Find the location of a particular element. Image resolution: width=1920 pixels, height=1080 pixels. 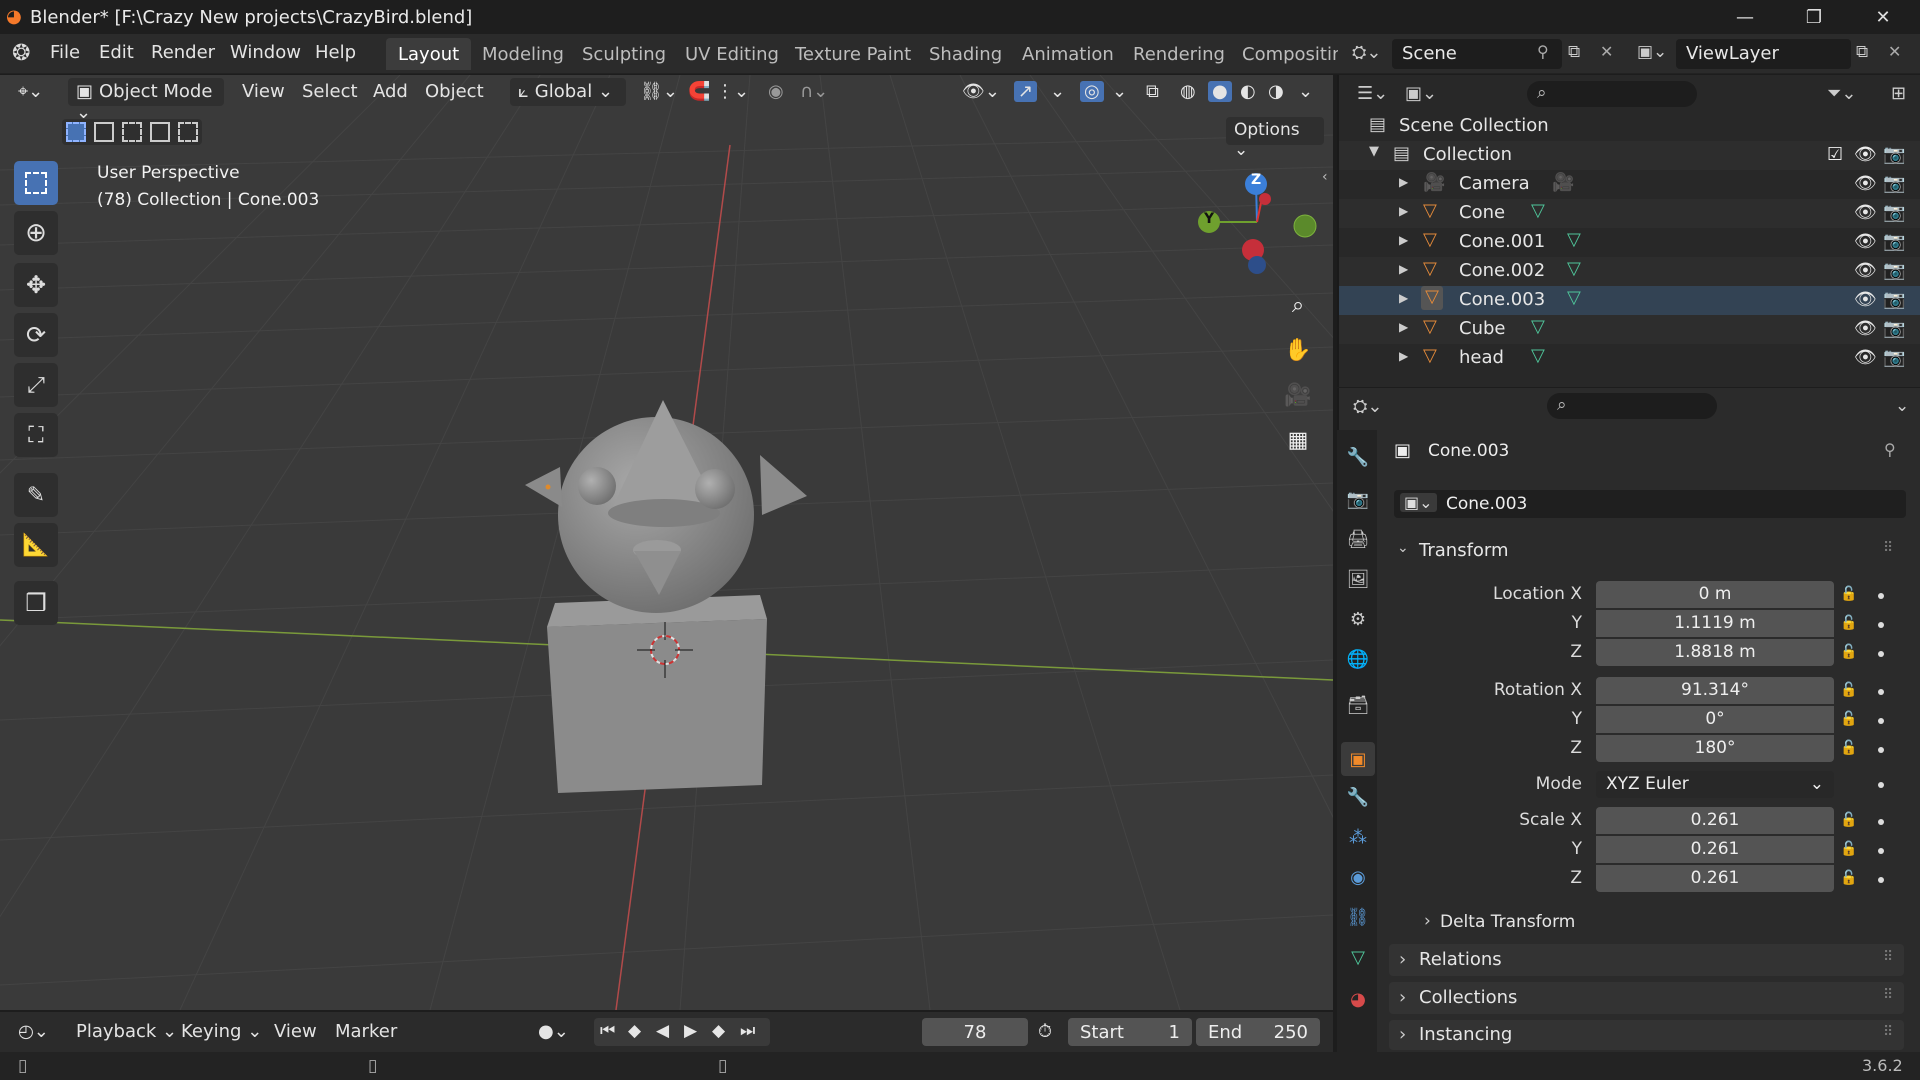

tab-shading: Shading is located at coordinates (965, 54).